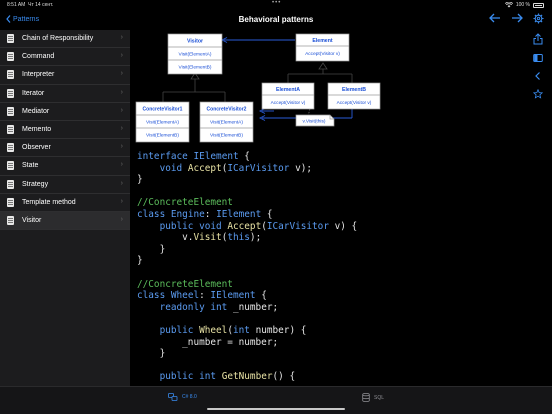  Describe the element at coordinates (230, 342) in the screenshot. I see `code-line: _number = number;` at that location.